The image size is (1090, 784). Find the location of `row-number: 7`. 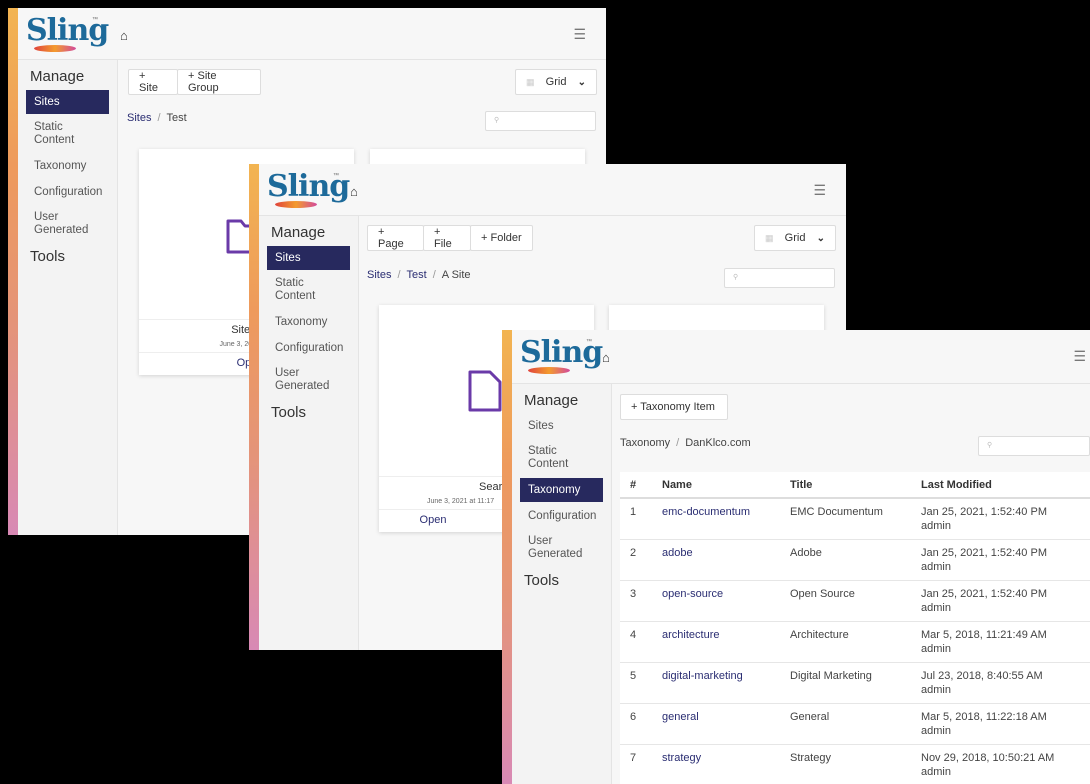

row-number: 7 is located at coordinates (636, 764).